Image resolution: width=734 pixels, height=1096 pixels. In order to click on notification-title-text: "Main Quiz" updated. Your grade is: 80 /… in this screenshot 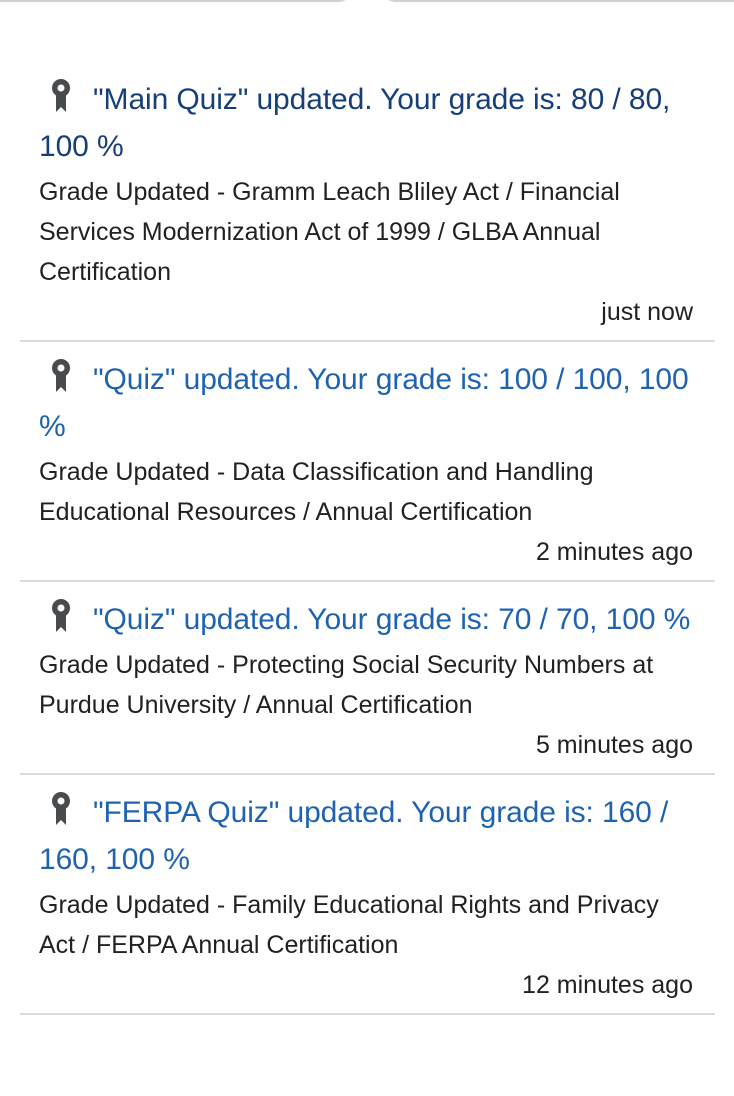, I will do `click(355, 123)`.